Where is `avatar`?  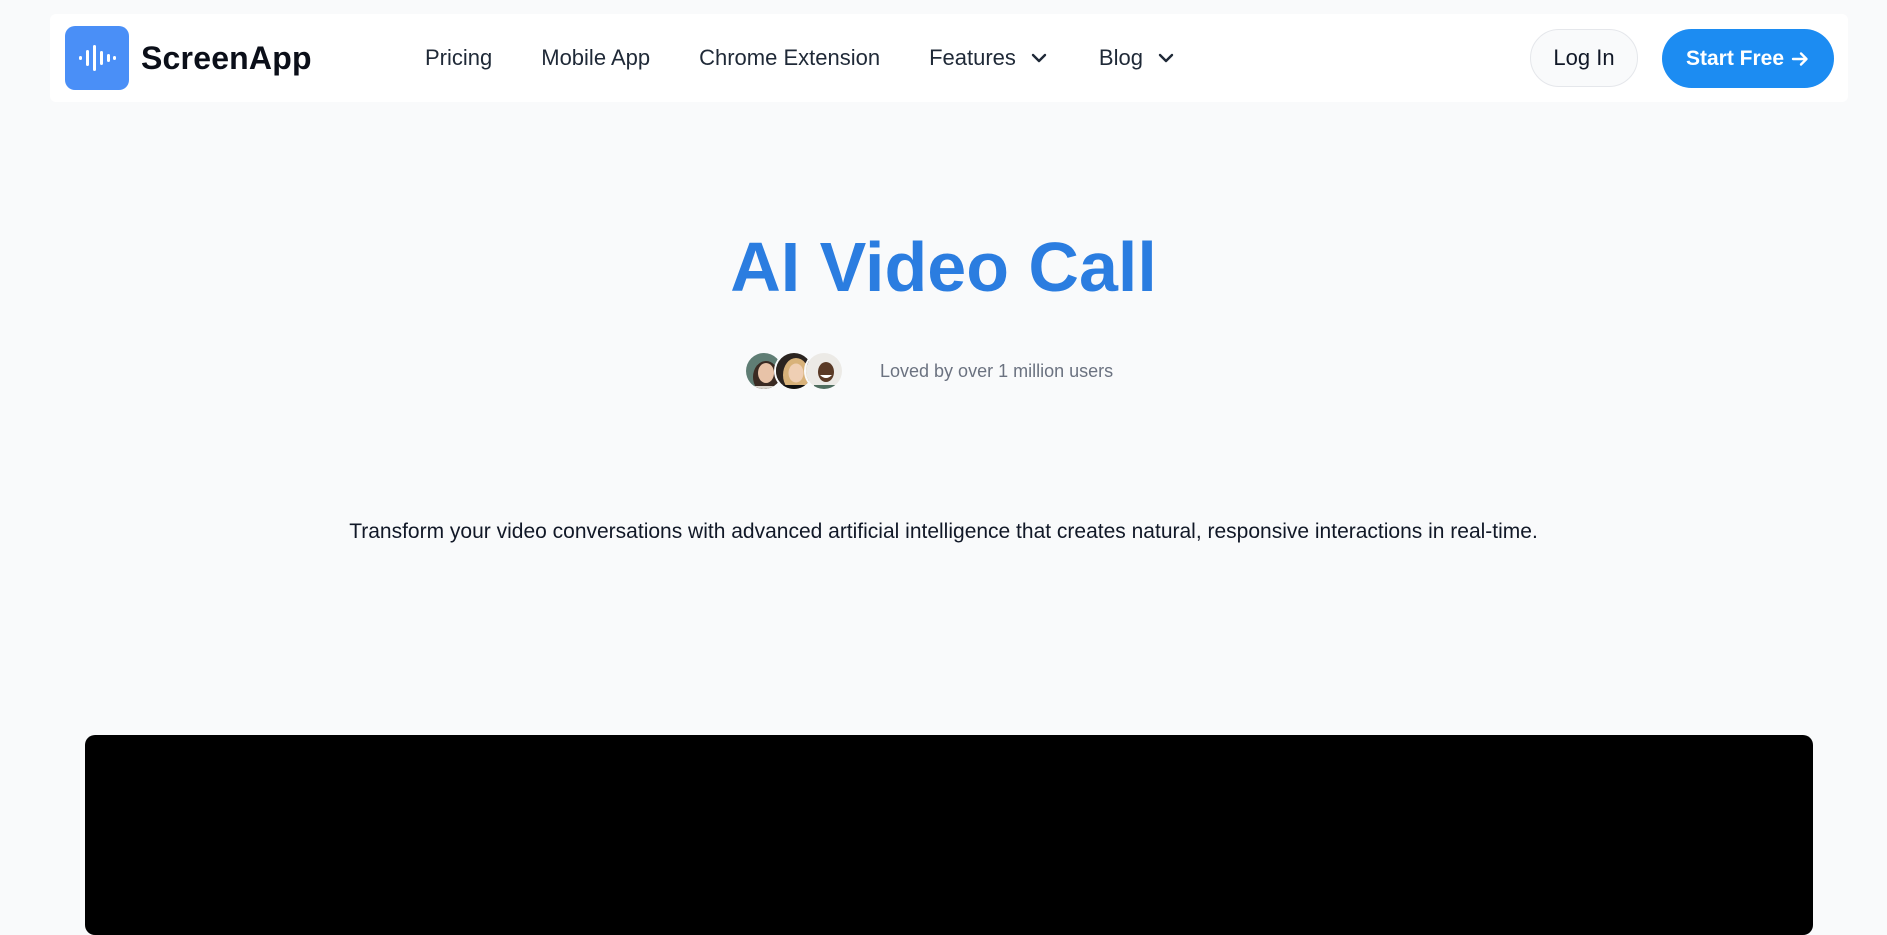 avatar is located at coordinates (824, 371).